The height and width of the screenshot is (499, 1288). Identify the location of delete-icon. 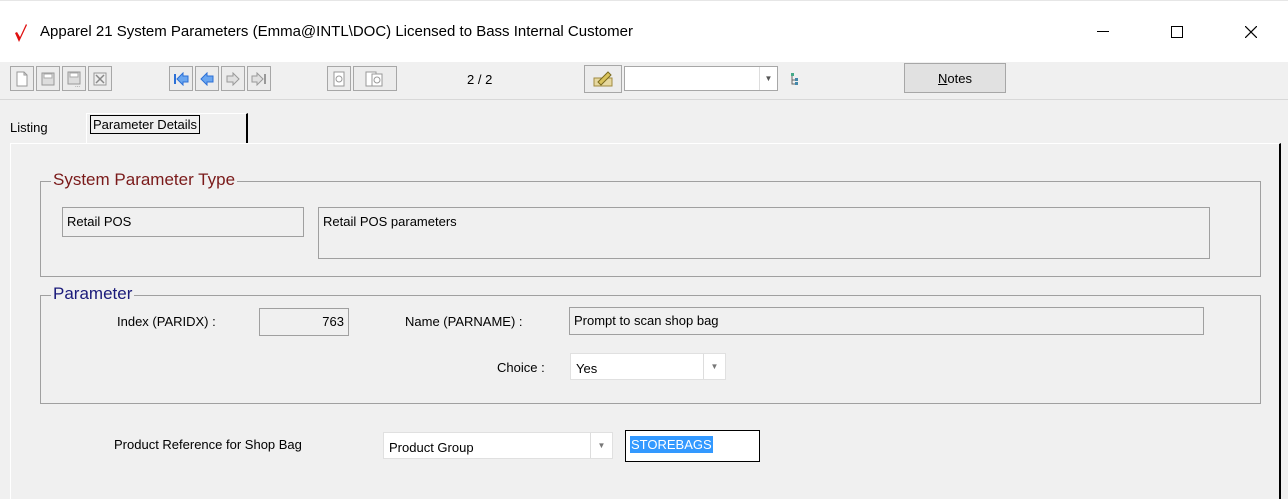
(100, 78).